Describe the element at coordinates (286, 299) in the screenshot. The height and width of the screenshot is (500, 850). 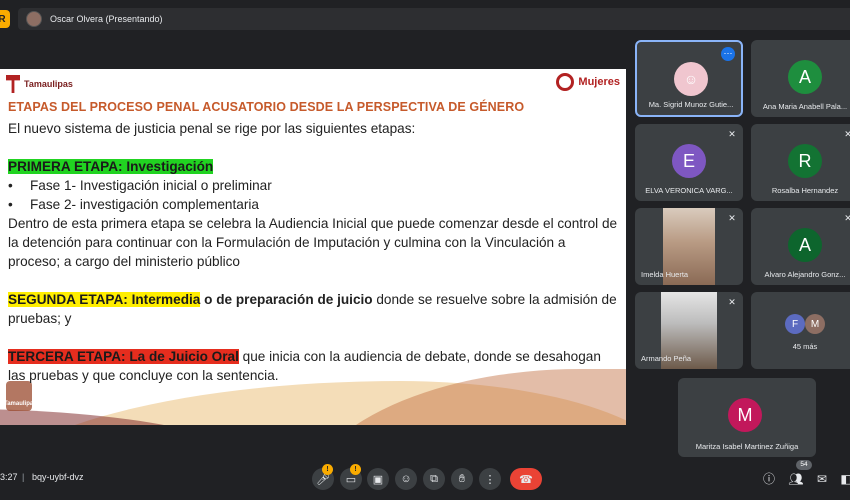
I see `stage2-bold: o de preparación de juicio` at that location.